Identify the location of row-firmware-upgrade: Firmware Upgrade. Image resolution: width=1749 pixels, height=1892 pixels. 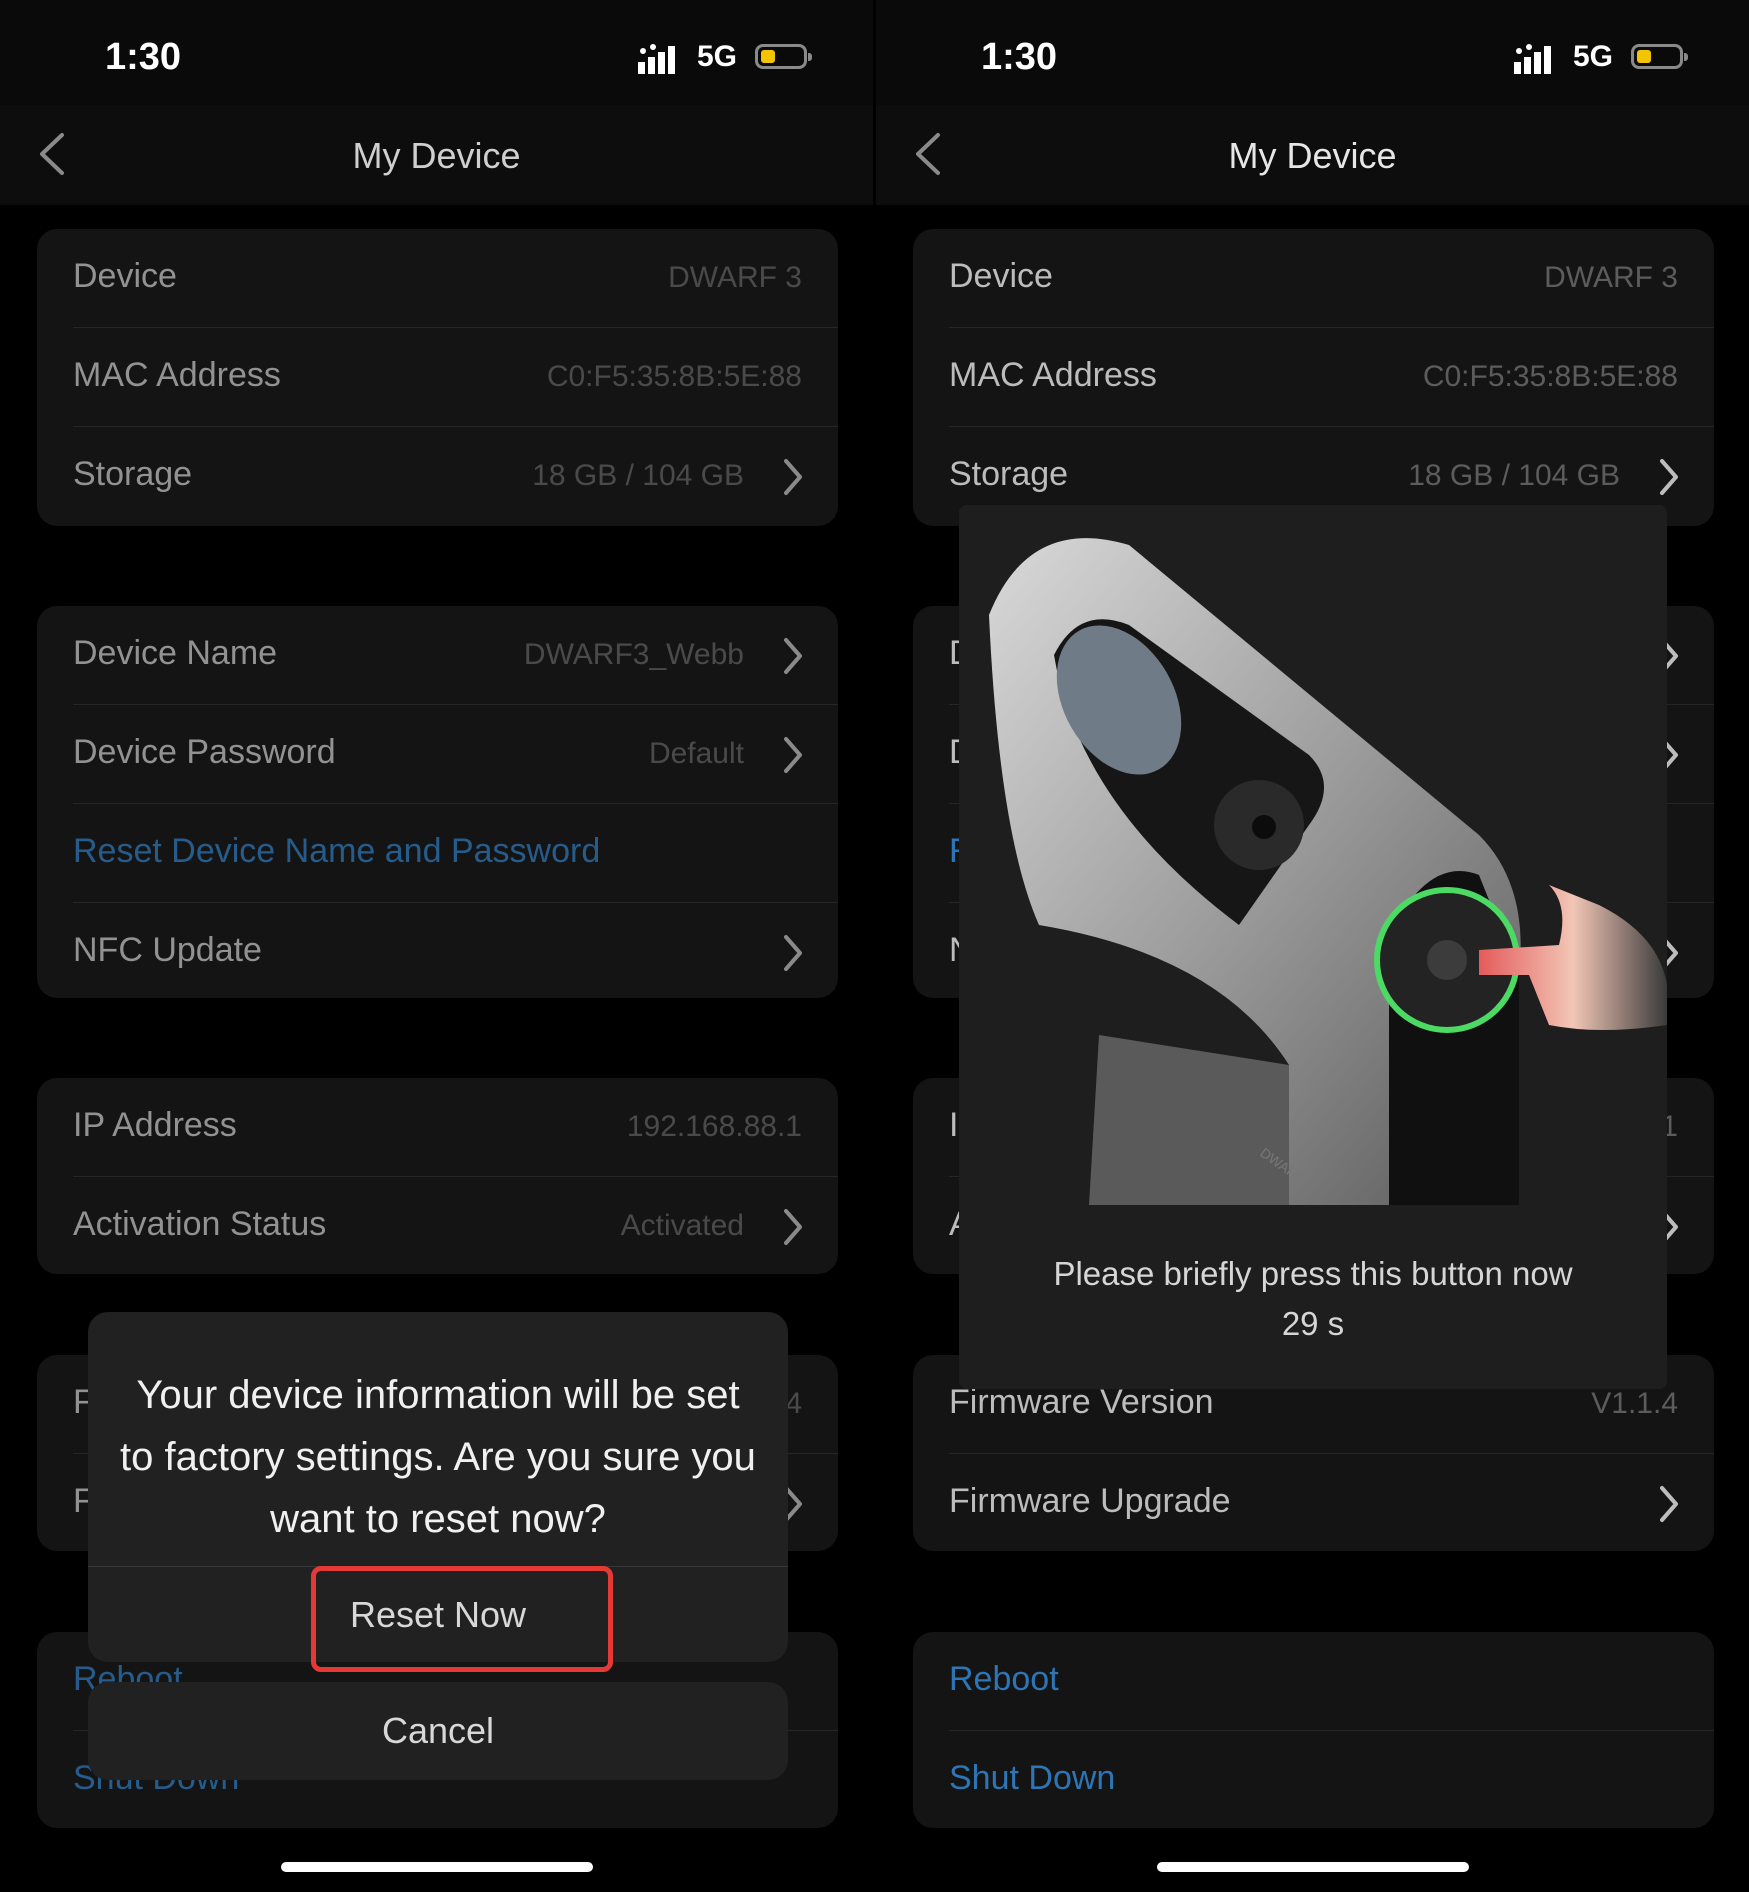
(1313, 1502).